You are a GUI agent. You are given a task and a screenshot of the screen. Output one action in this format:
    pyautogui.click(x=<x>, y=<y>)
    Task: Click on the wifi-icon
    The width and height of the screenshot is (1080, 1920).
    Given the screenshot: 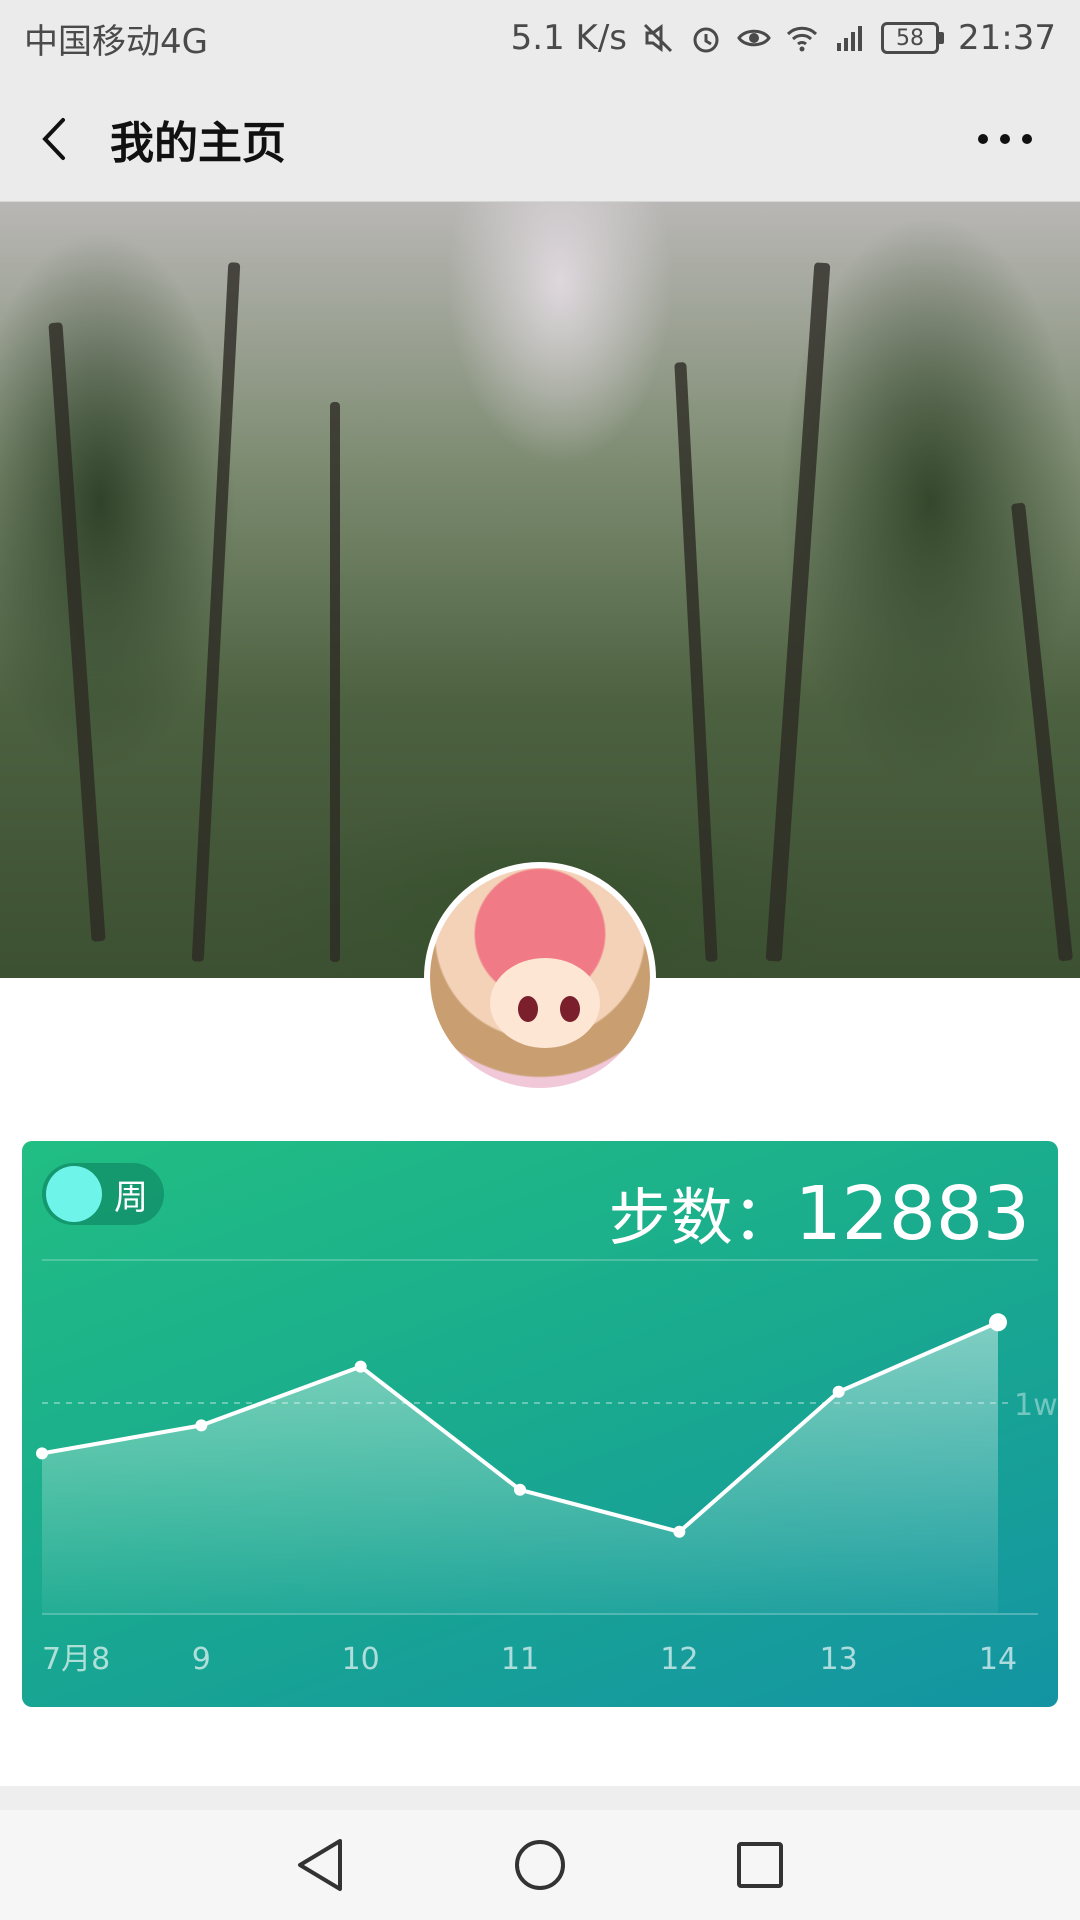 What is the action you would take?
    pyautogui.click(x=802, y=39)
    